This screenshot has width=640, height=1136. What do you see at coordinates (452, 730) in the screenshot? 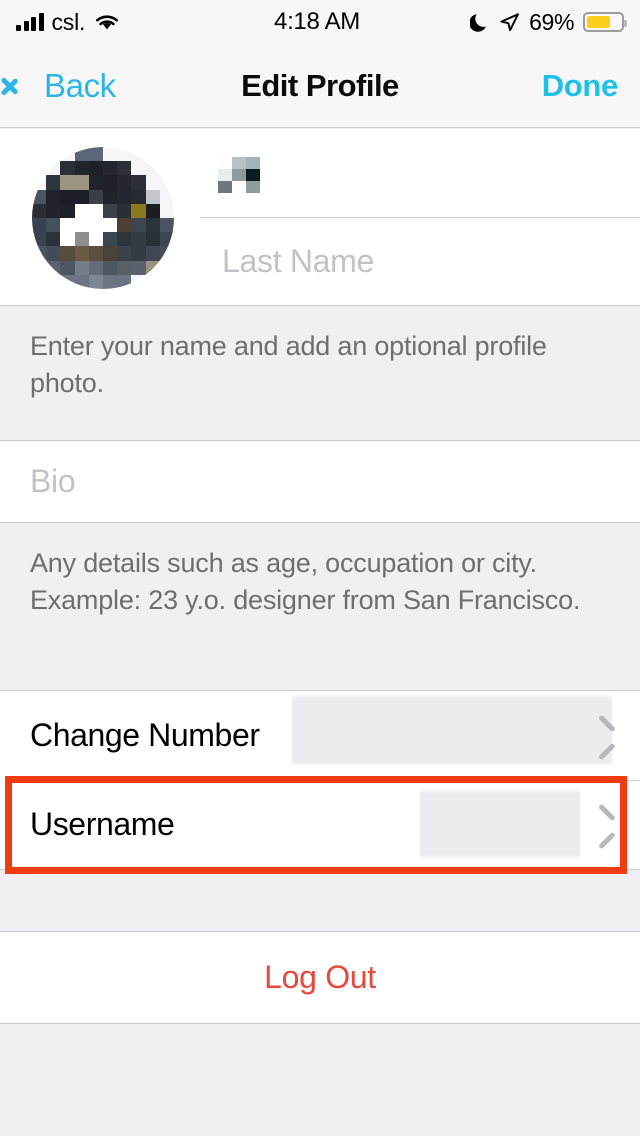
I see `change-number-redacted-value` at bounding box center [452, 730].